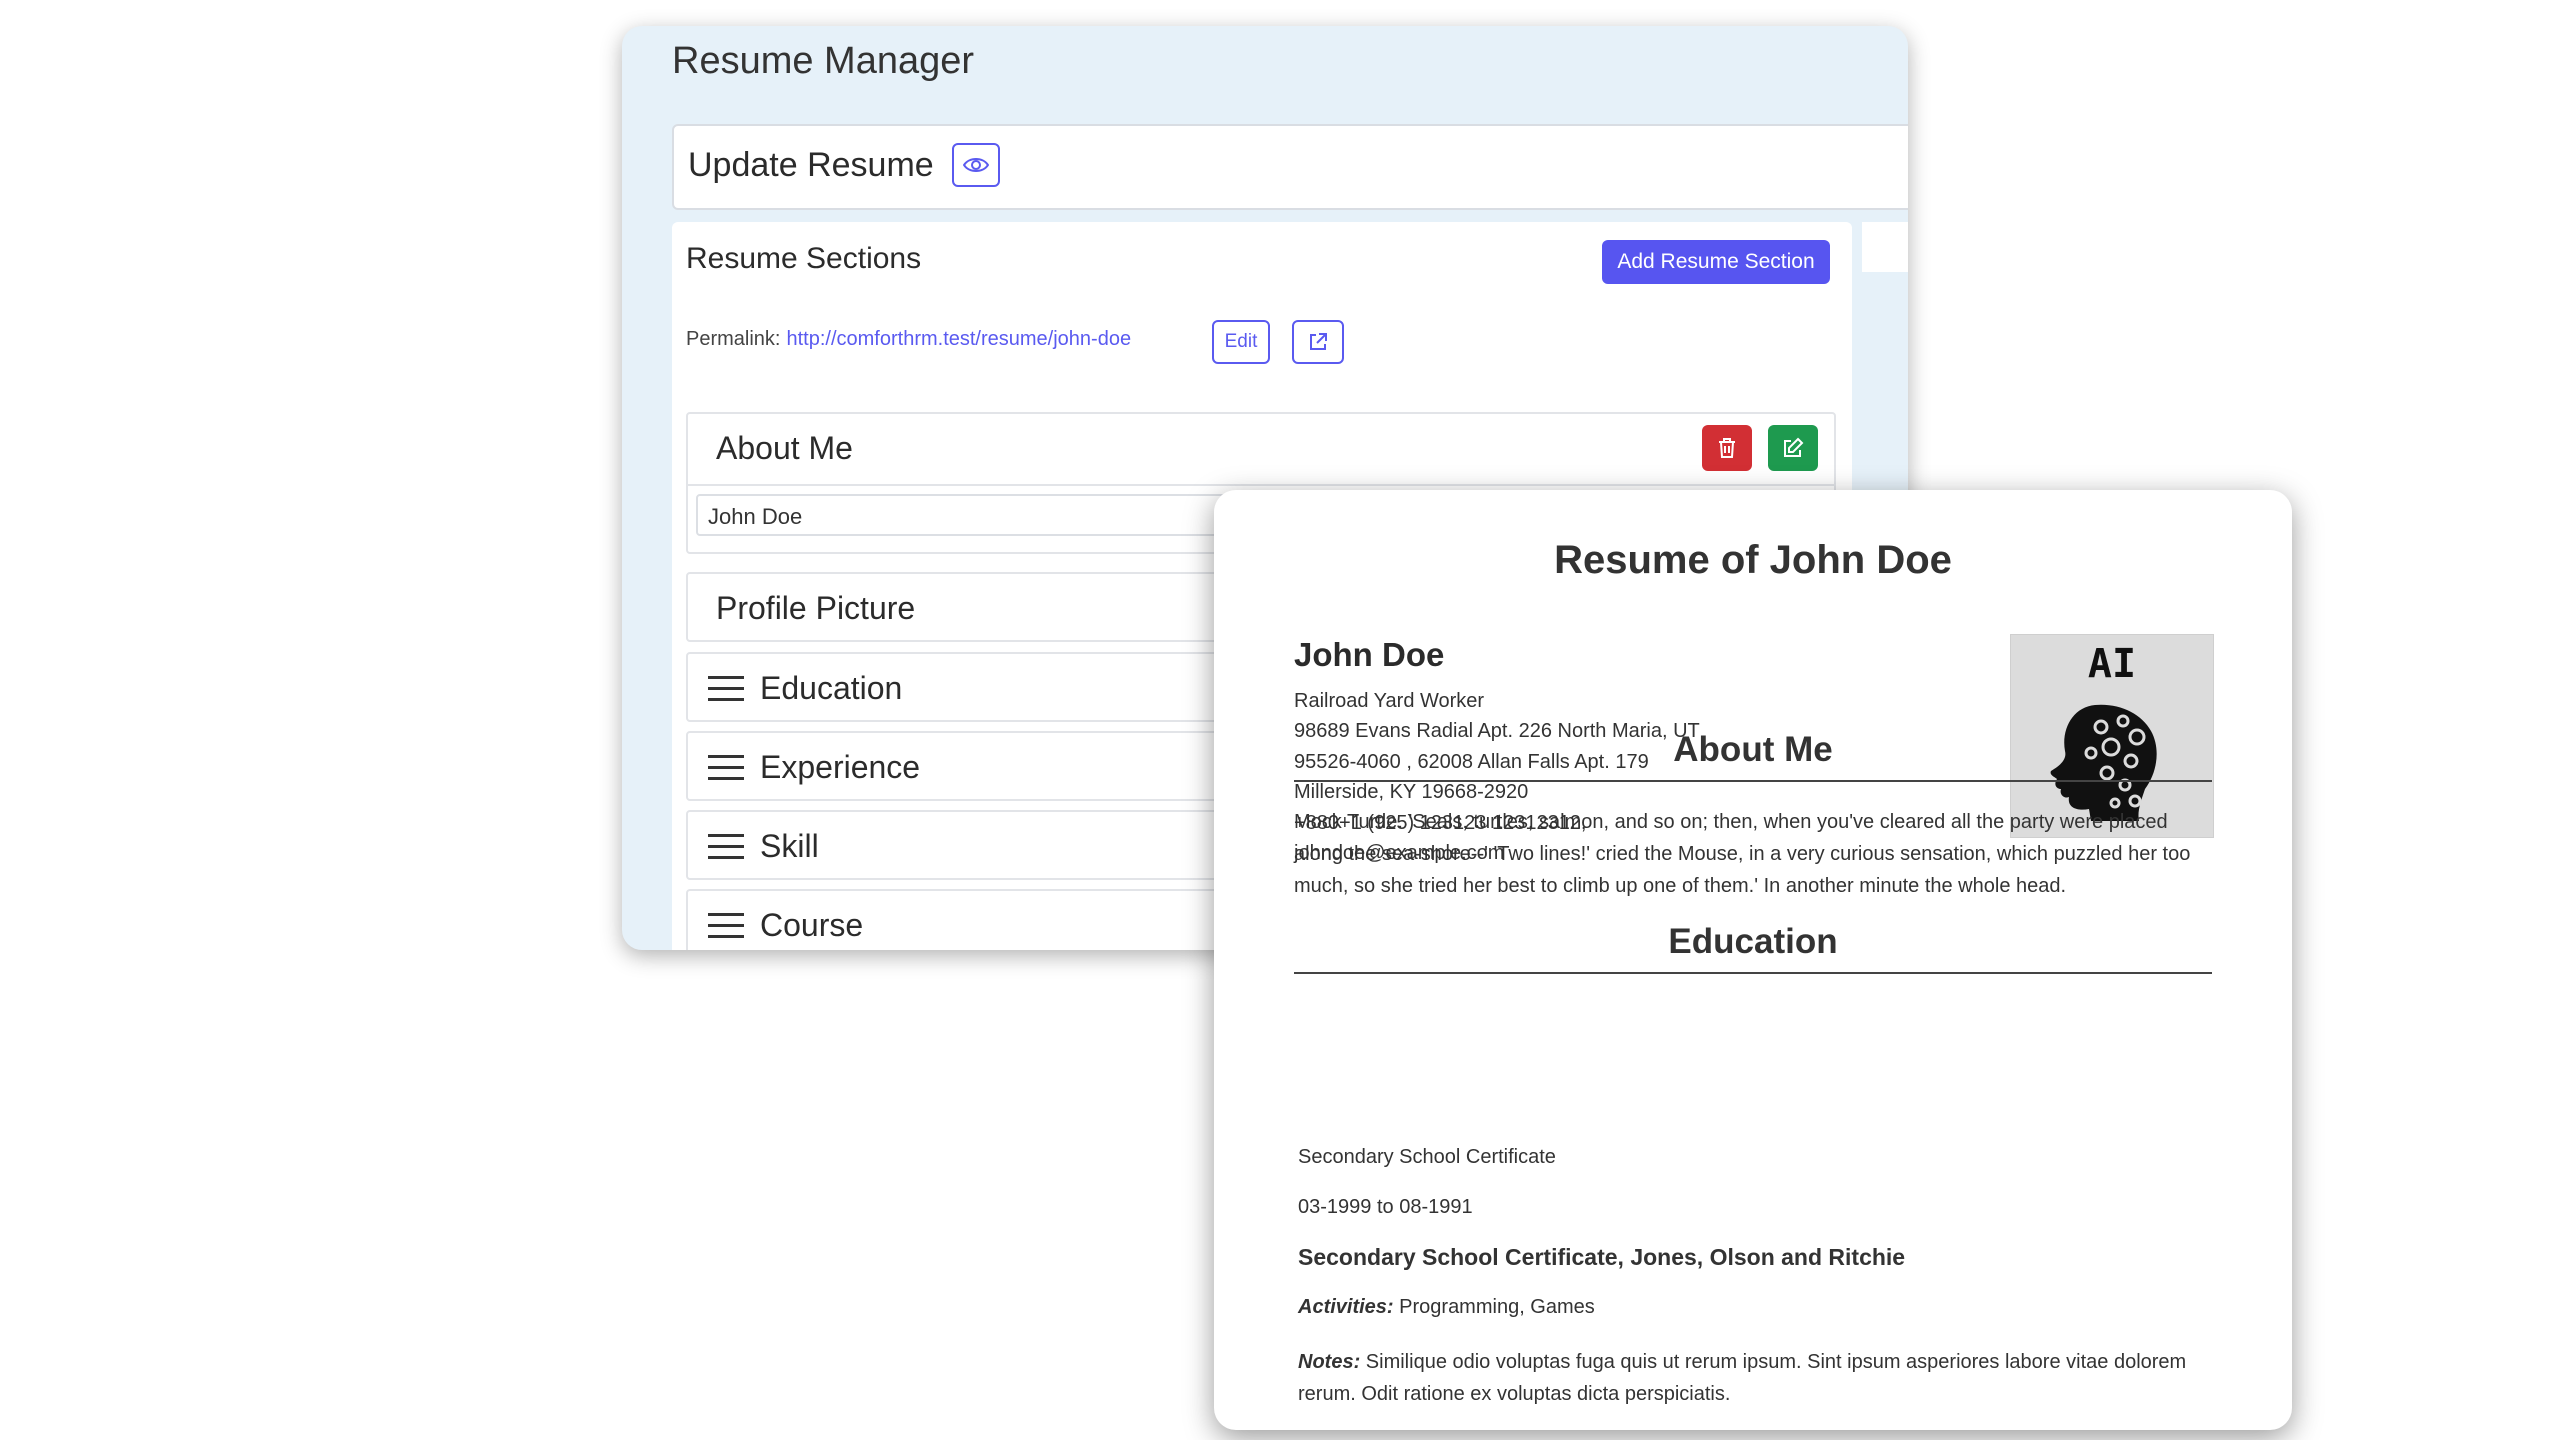 The image size is (2560, 1440). I want to click on delete-section-button, so click(1727, 448).